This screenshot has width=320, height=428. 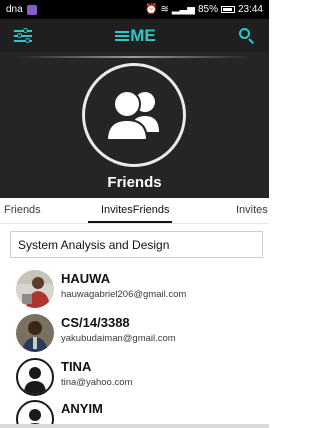 I want to click on contact-name: ANYIM, so click(x=82, y=408).